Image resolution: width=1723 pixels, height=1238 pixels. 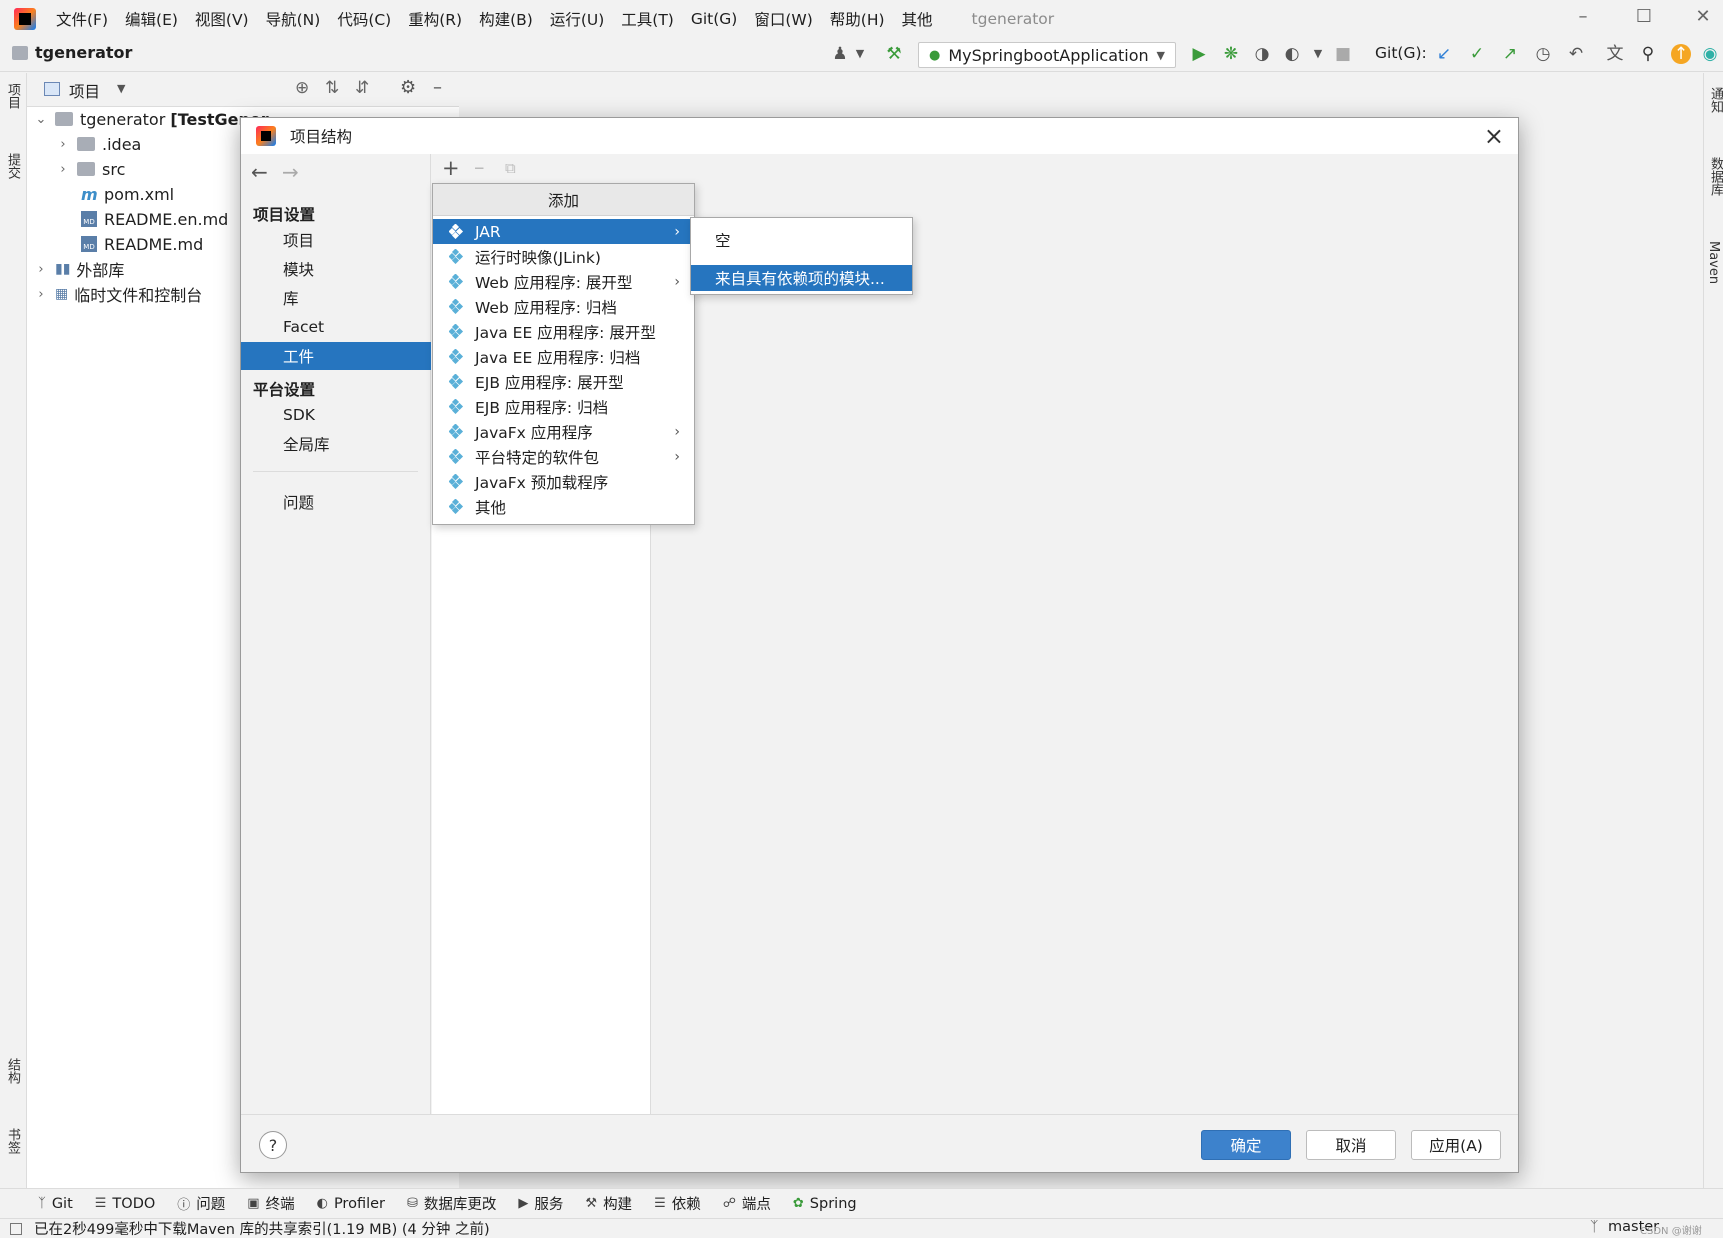 I want to click on menu-run: 运行(U), so click(x=577, y=19).